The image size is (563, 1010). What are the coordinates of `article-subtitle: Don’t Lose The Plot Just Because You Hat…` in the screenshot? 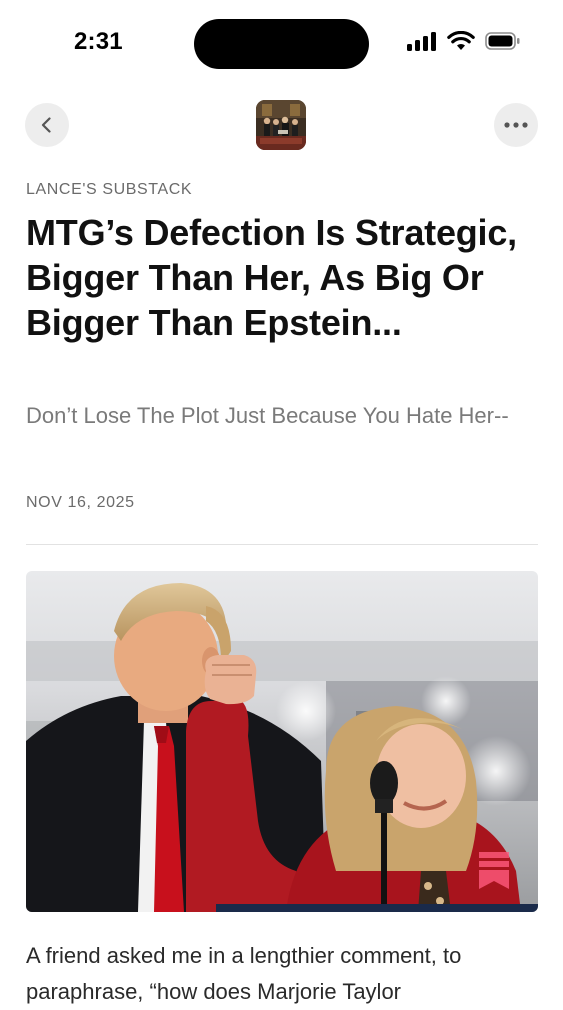 It's located at (267, 415).